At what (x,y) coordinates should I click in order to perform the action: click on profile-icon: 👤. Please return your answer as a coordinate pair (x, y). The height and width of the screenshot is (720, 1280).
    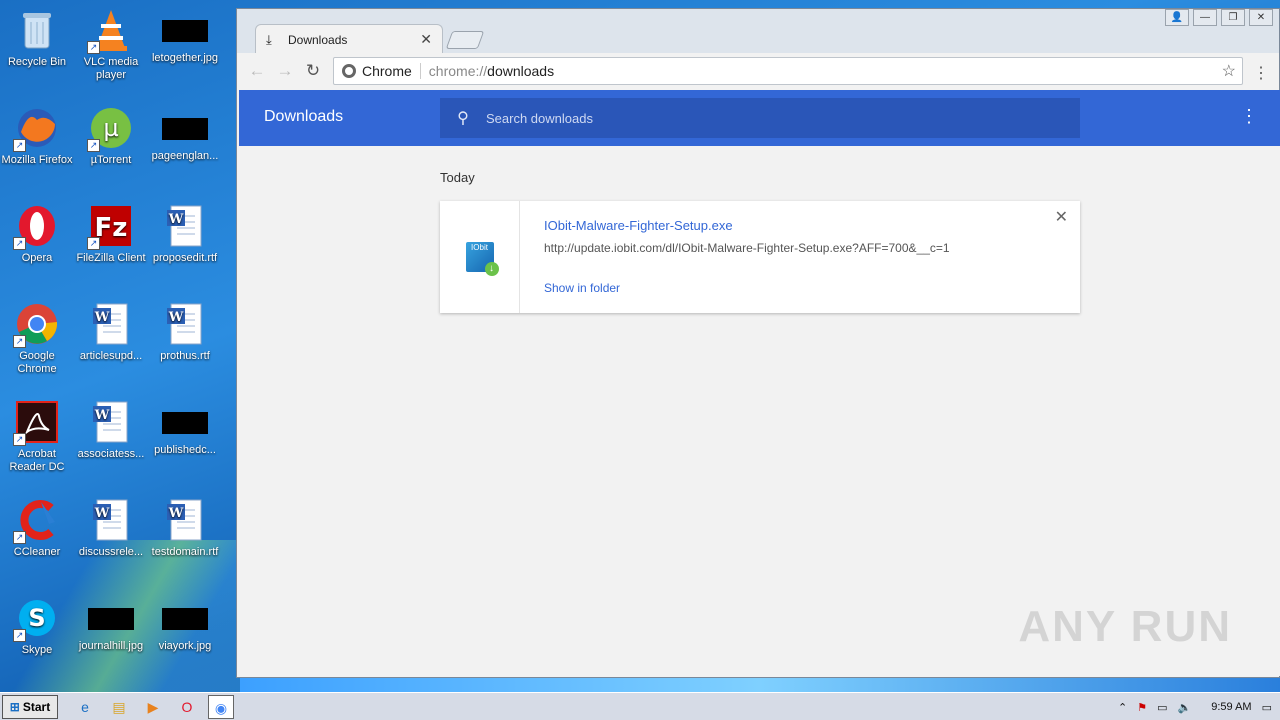
    Looking at the image, I should click on (1177, 17).